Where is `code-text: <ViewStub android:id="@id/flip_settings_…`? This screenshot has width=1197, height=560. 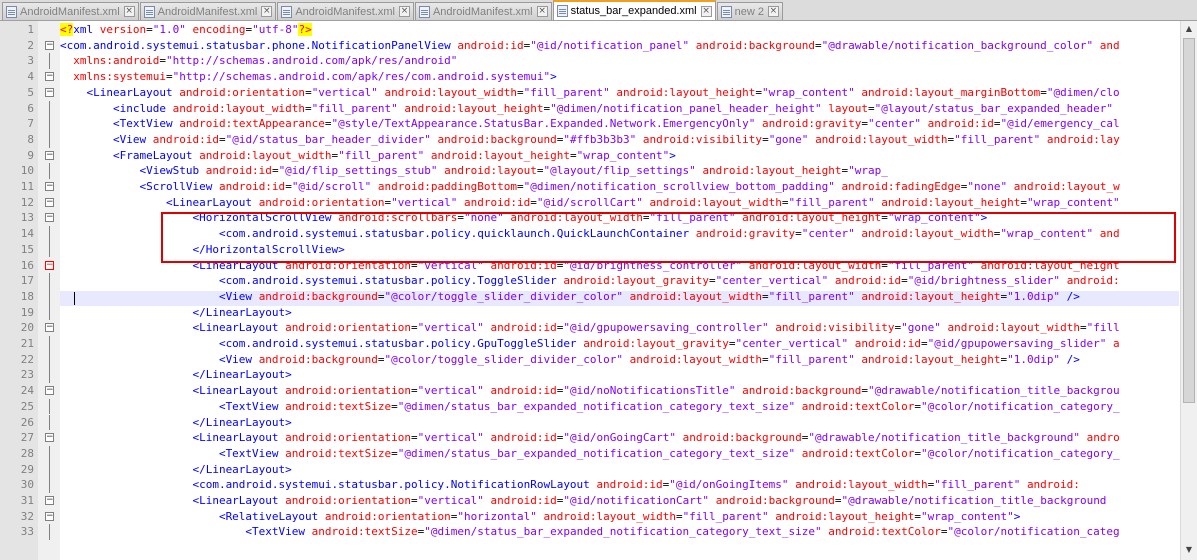
code-text: <ViewStub android:id="@id/flip_settings_… is located at coordinates (473, 171).